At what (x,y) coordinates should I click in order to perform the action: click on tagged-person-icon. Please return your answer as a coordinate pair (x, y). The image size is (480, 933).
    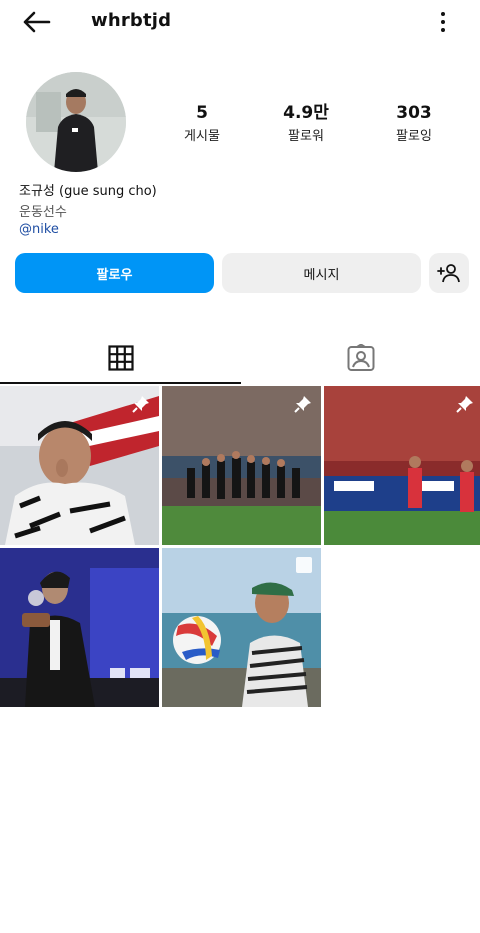
    Looking at the image, I should click on (360, 357).